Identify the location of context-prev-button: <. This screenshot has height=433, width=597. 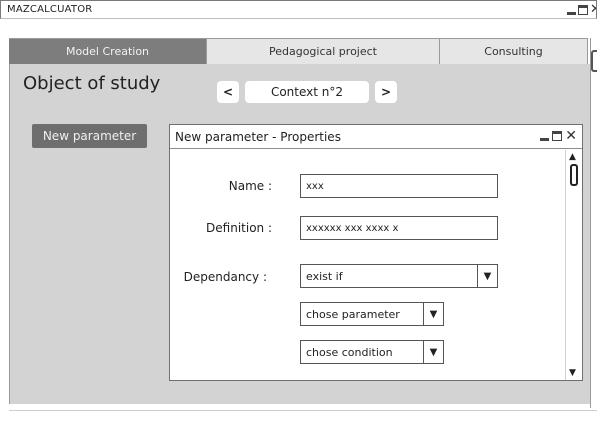
(228, 92).